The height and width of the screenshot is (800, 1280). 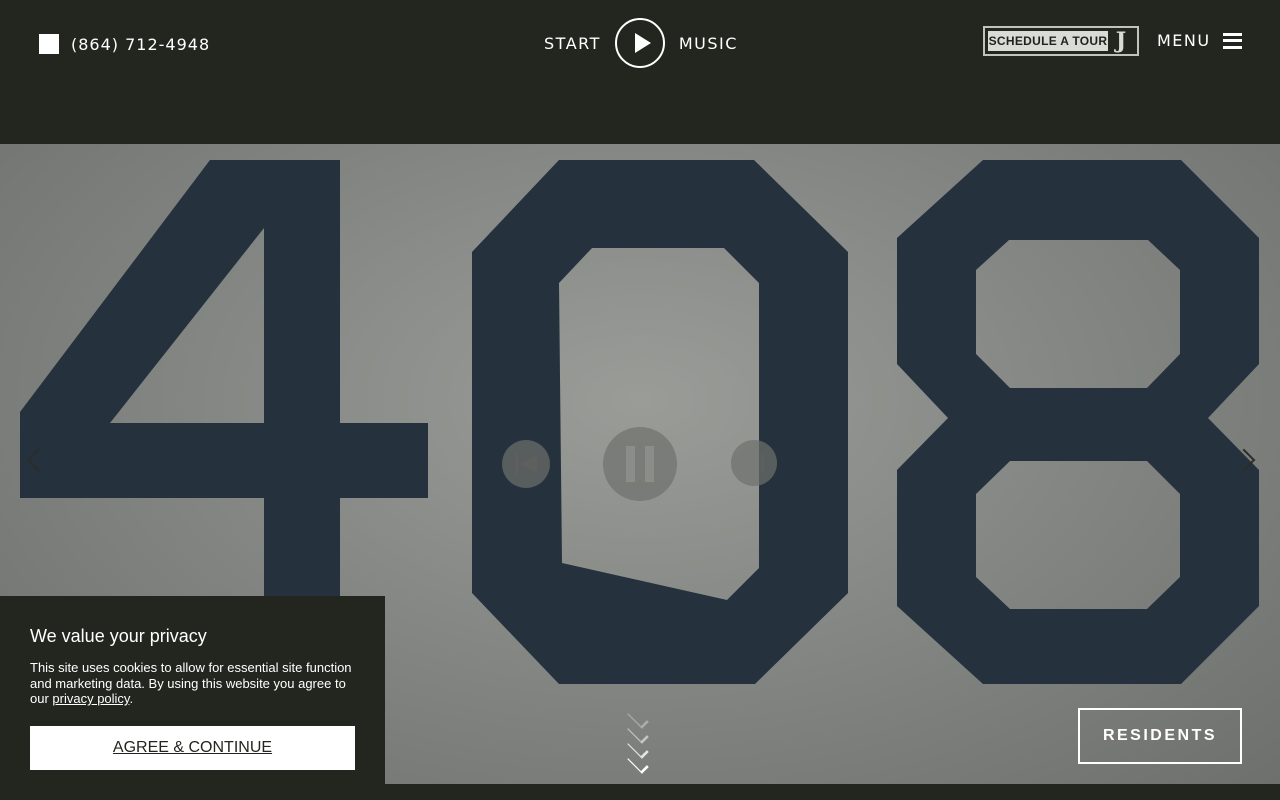 What do you see at coordinates (1121, 41) in the screenshot?
I see `brand-logo: J` at bounding box center [1121, 41].